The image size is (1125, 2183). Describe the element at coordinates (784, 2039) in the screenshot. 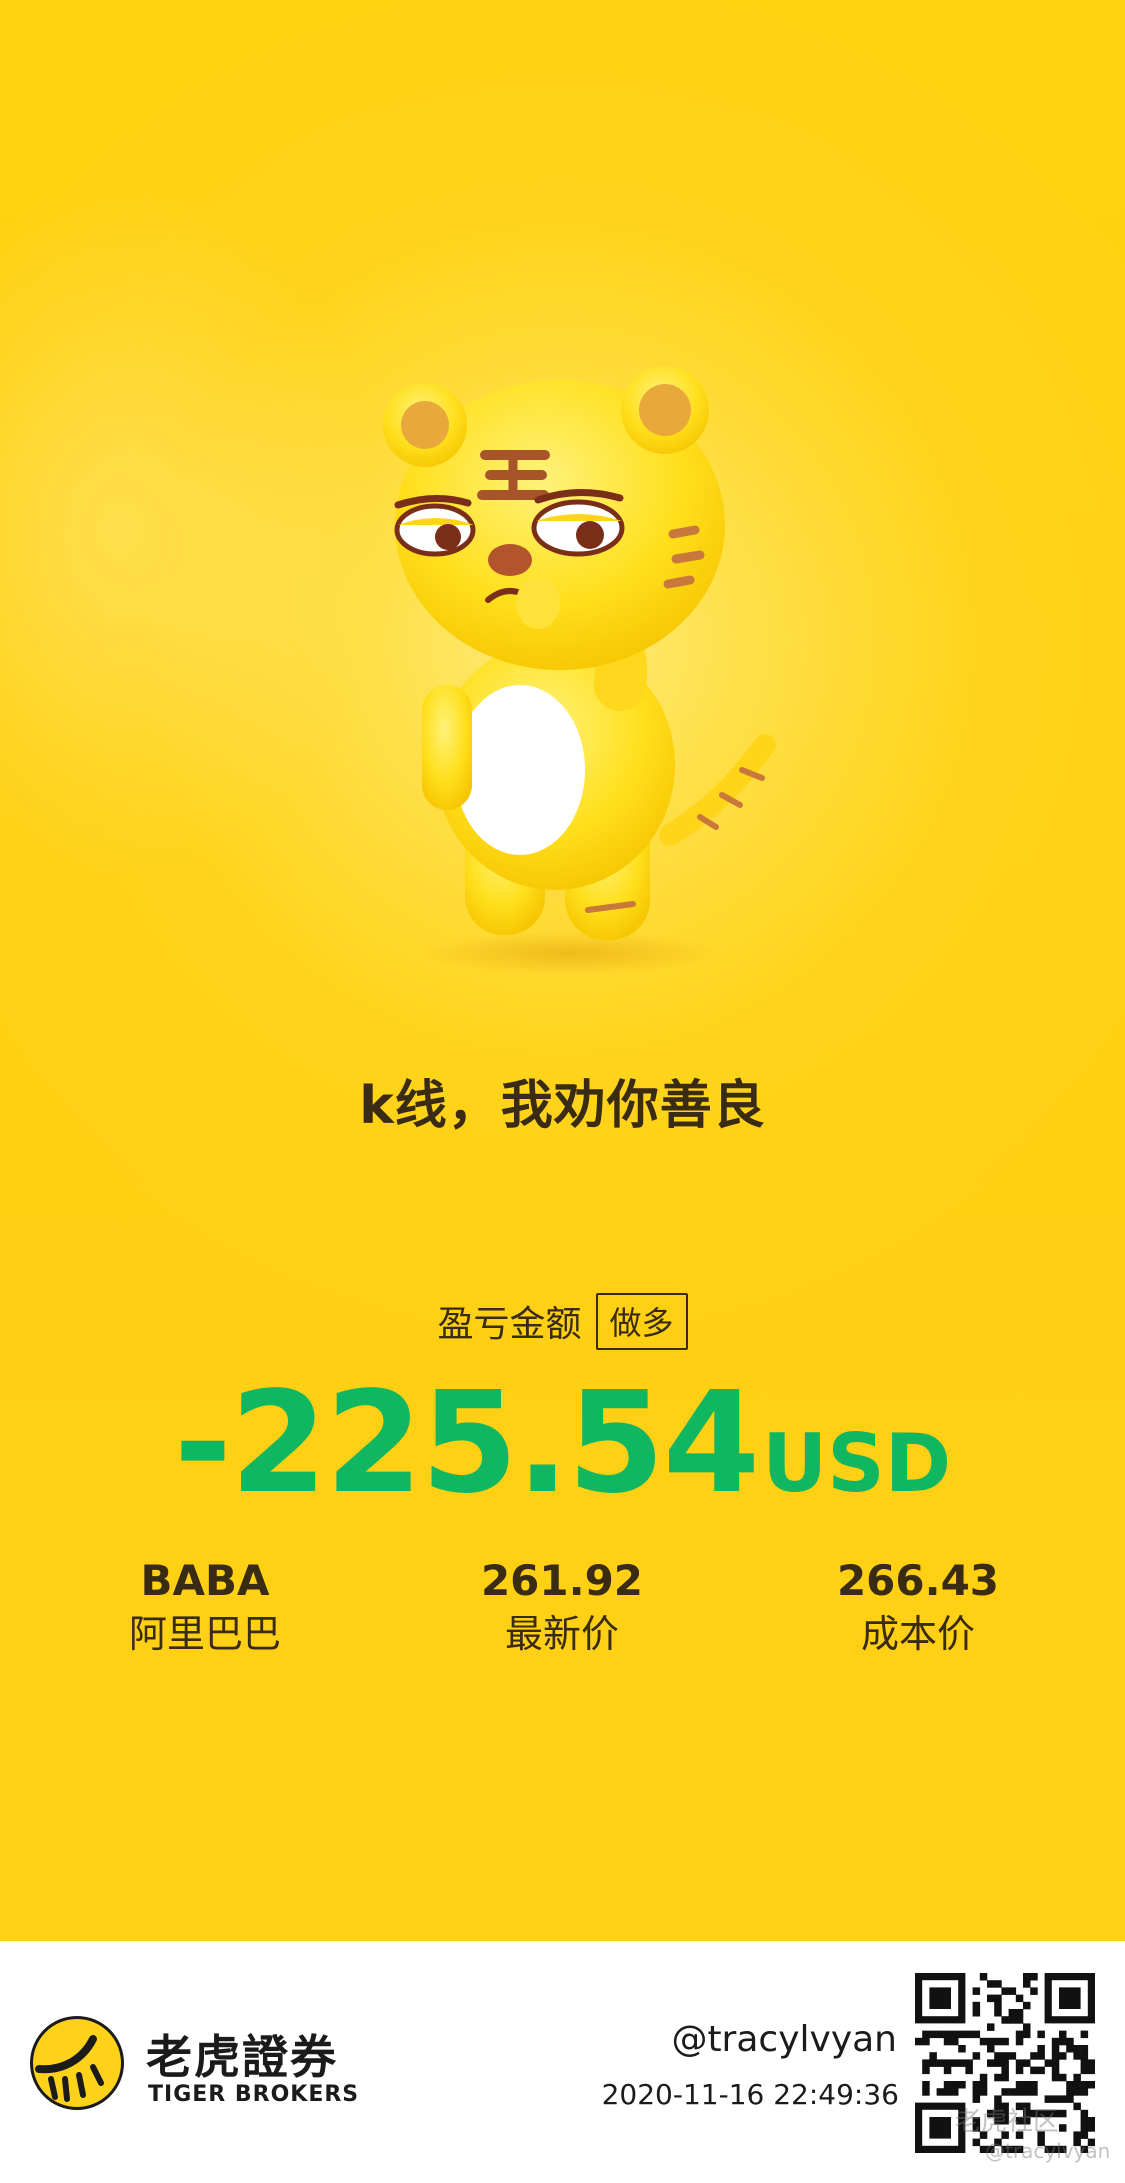

I see `user-handle: @tracylvyan` at that location.